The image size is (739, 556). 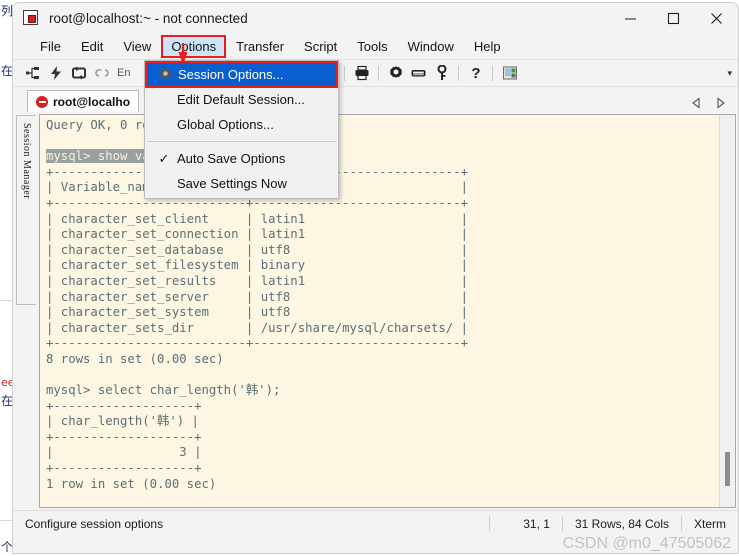 I want to click on terminal-line: | character_set_connection | latin1 |, so click(x=257, y=234).